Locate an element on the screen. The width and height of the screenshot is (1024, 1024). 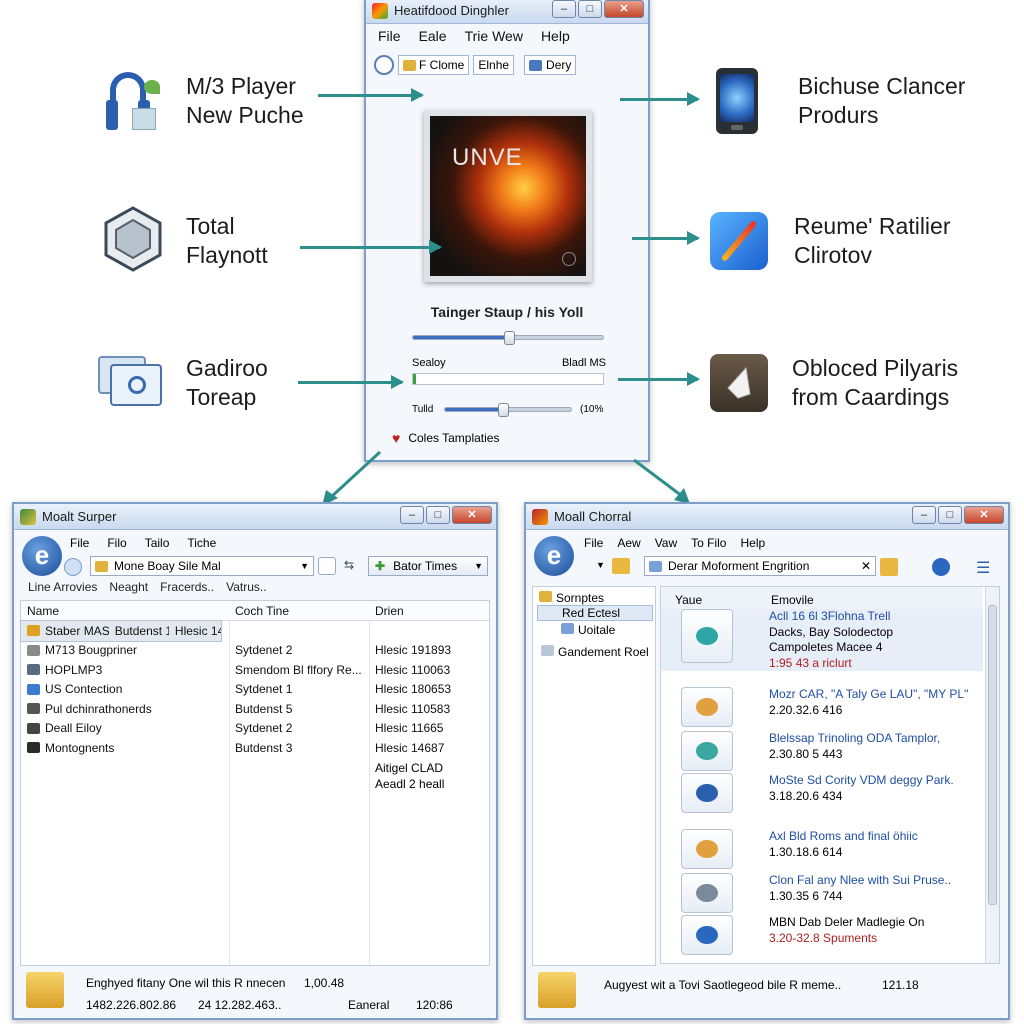
forward-icon is located at coordinates (73, 567).